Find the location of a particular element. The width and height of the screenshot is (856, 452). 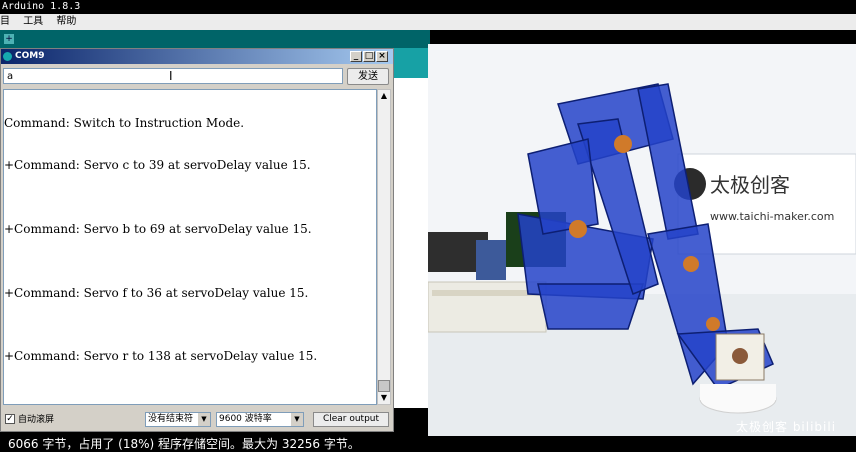

text-cursor-icon: I is located at coordinates (171, 76).